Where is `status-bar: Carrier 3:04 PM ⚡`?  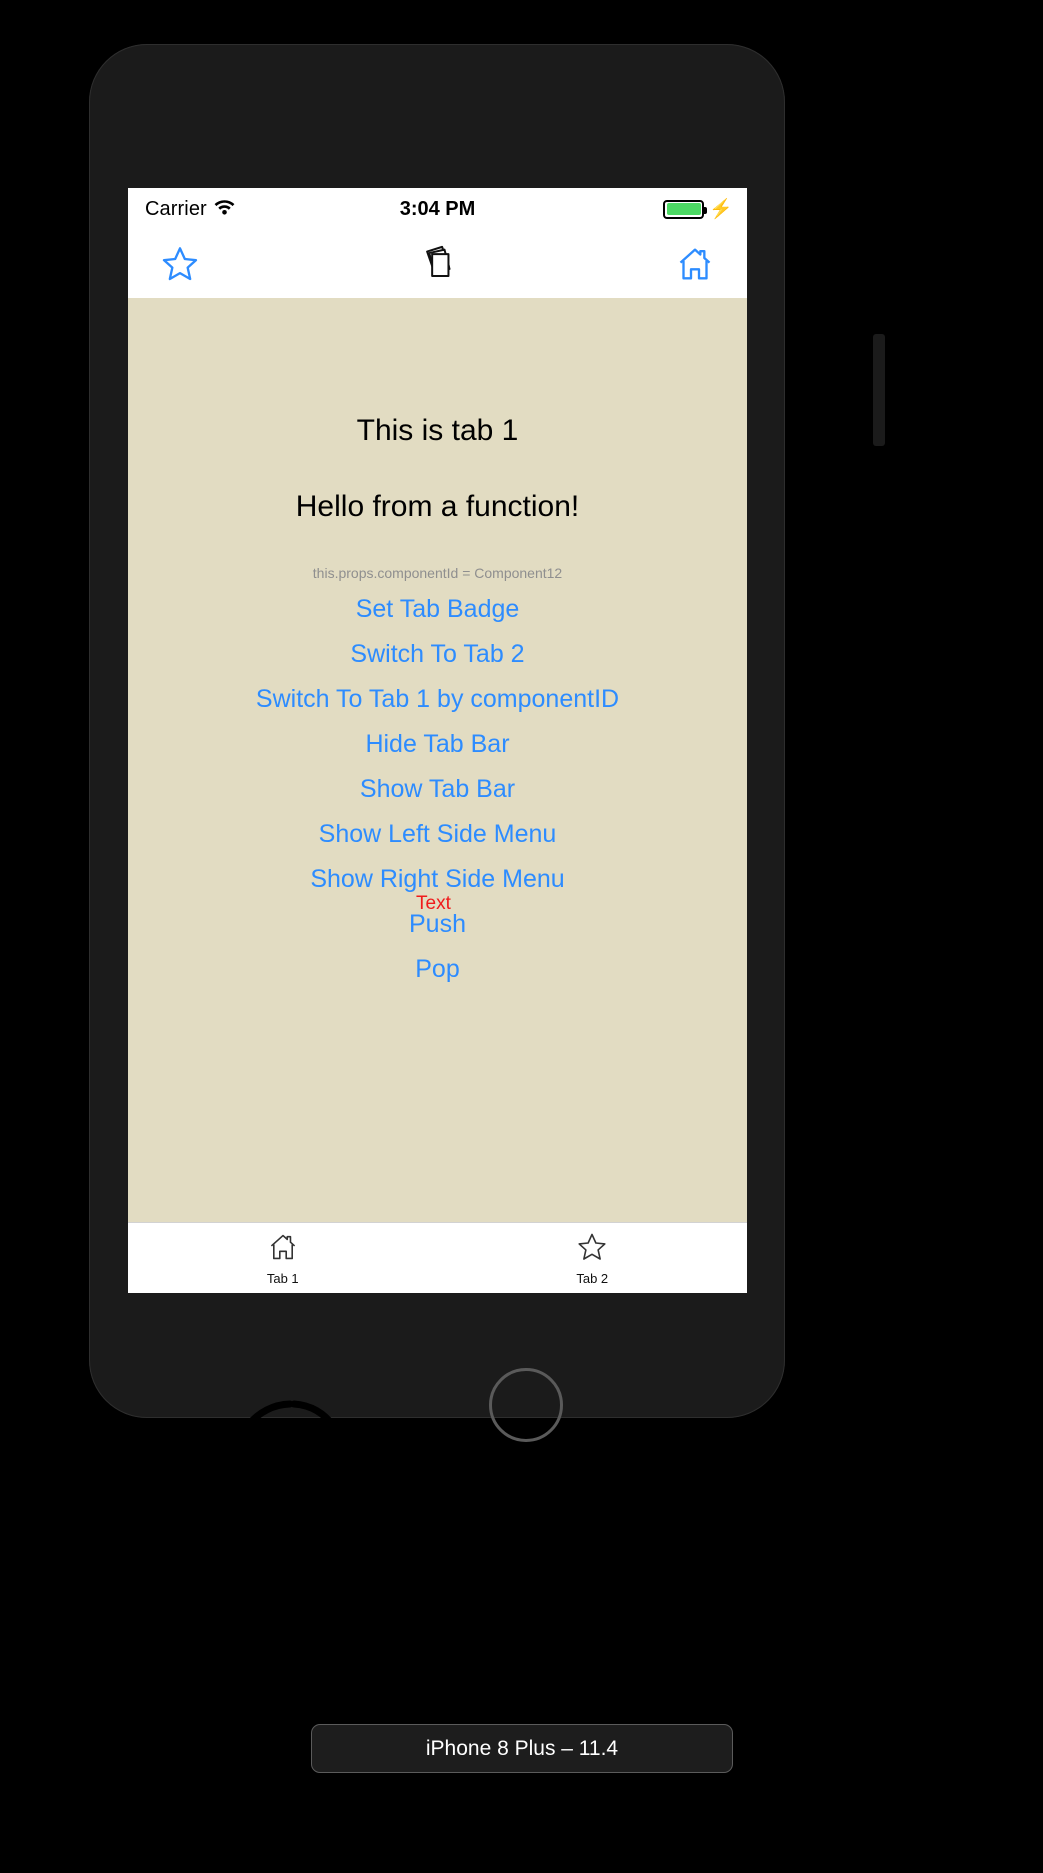 status-bar: Carrier 3:04 PM ⚡ is located at coordinates (437, 209).